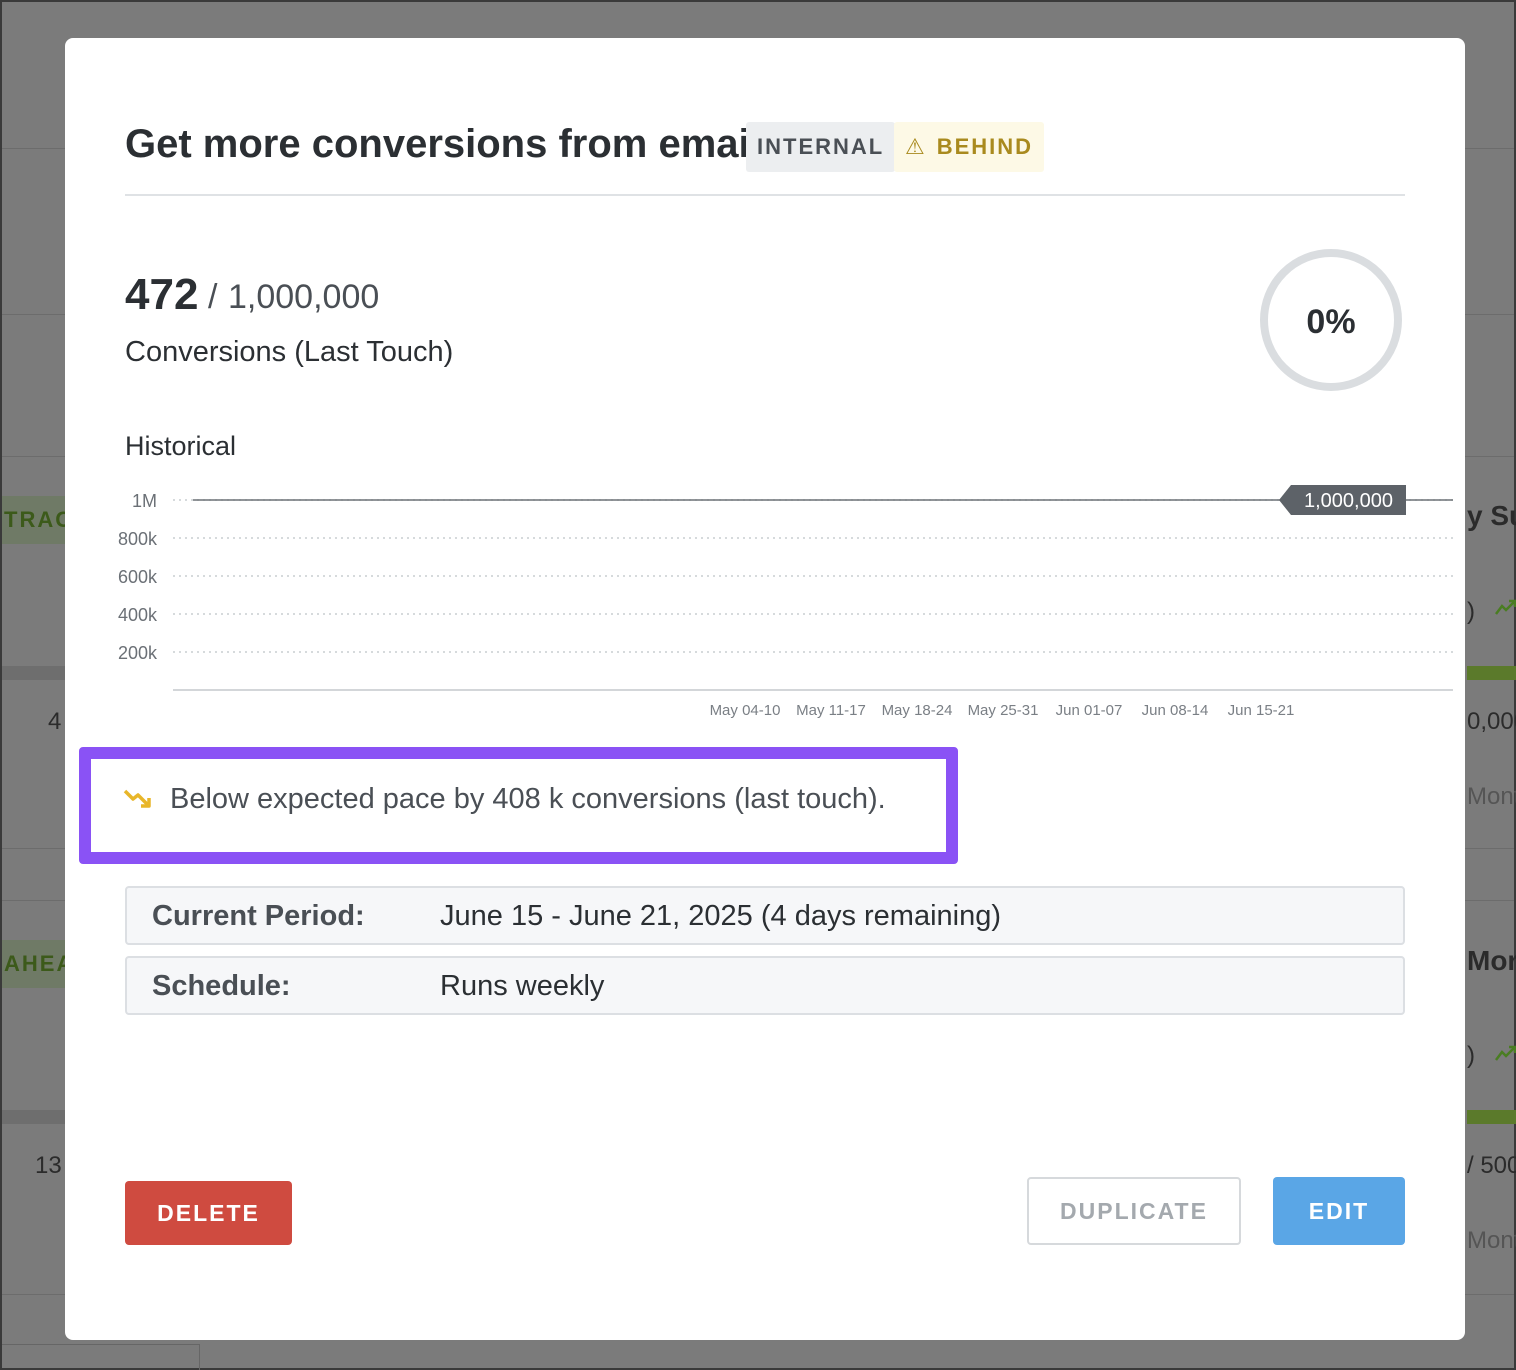 Image resolution: width=1516 pixels, height=1370 pixels. What do you see at coordinates (162, 294) in the screenshot?
I see `metric-current-value: 472` at bounding box center [162, 294].